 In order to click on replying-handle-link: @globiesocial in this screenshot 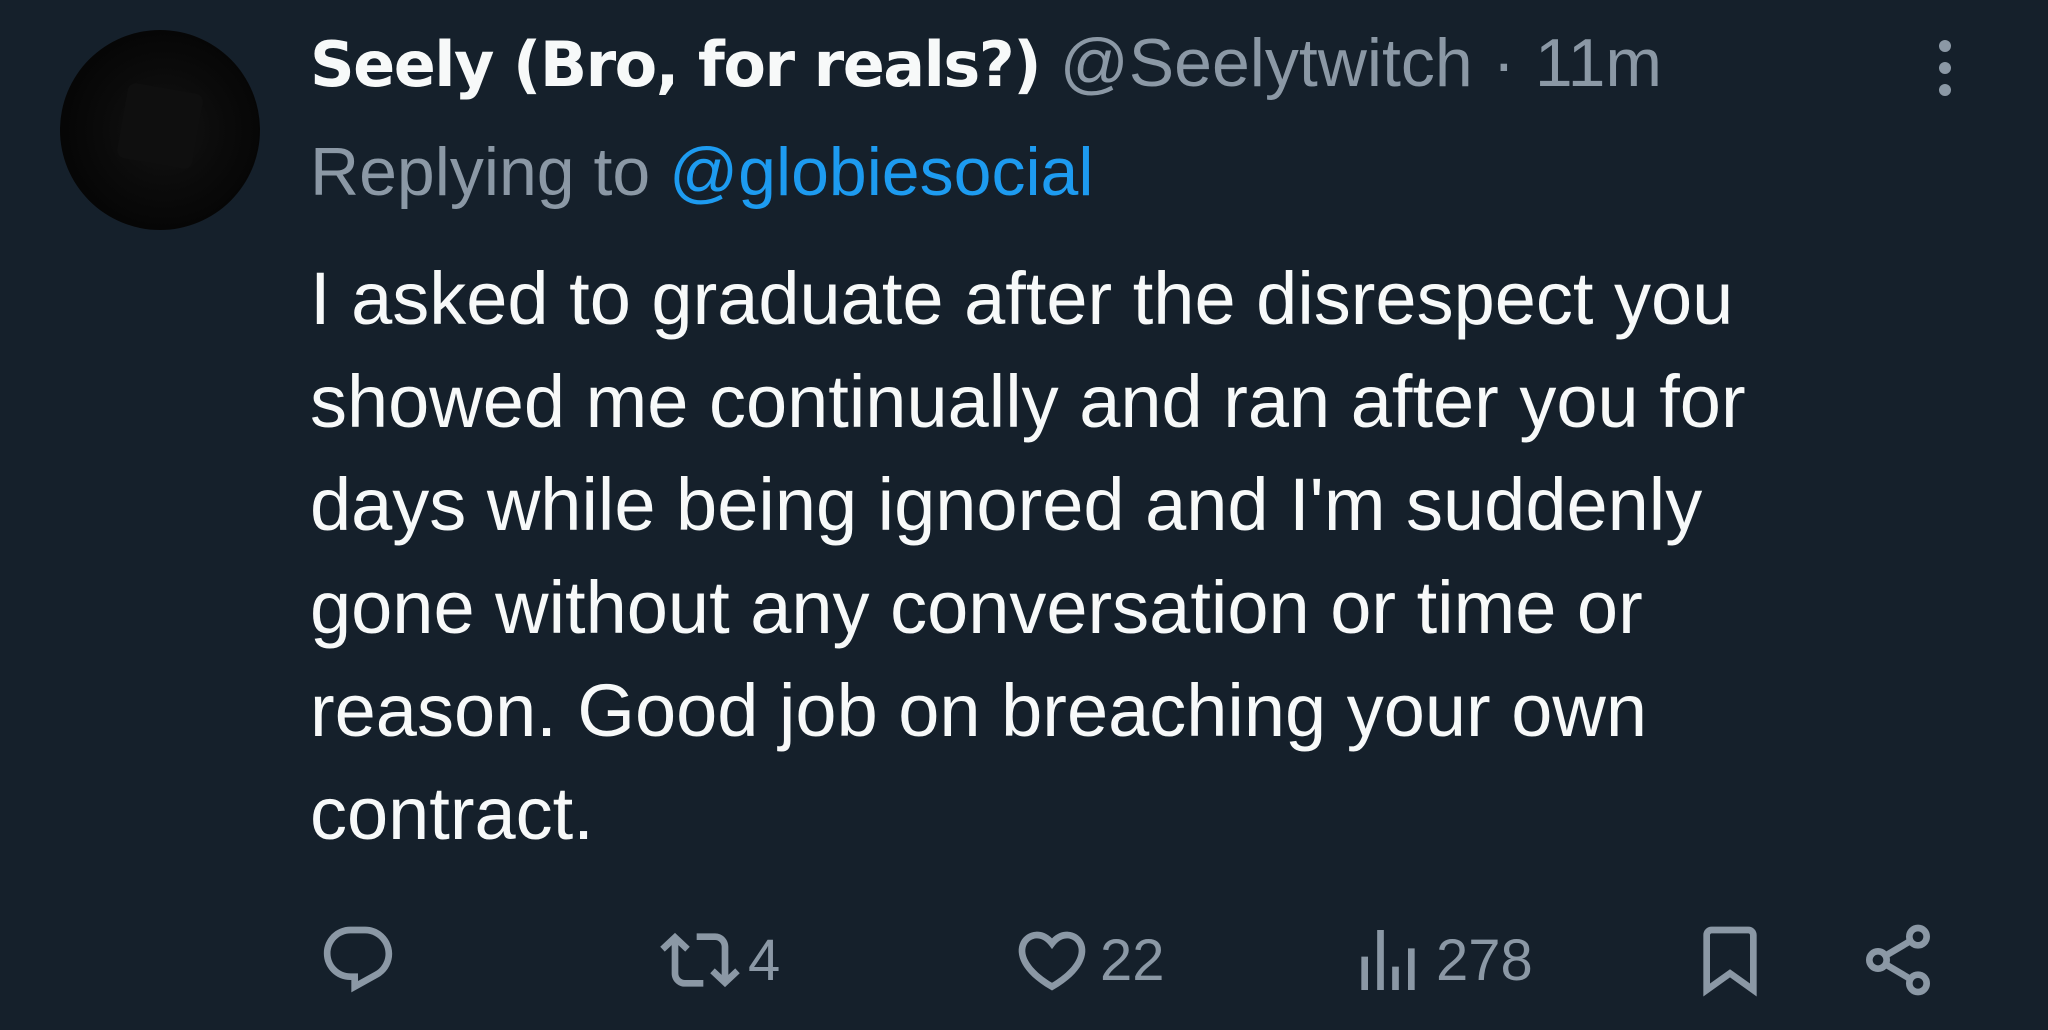, I will do `click(881, 172)`.